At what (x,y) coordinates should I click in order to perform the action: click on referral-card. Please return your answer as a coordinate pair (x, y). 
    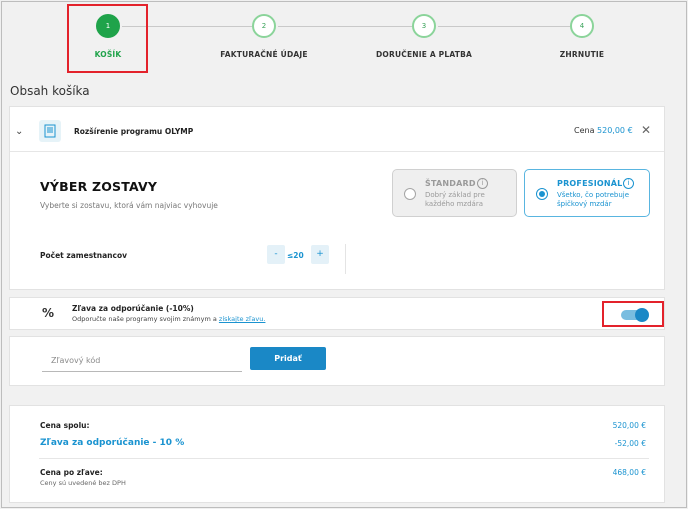
    Looking at the image, I should click on (337, 313).